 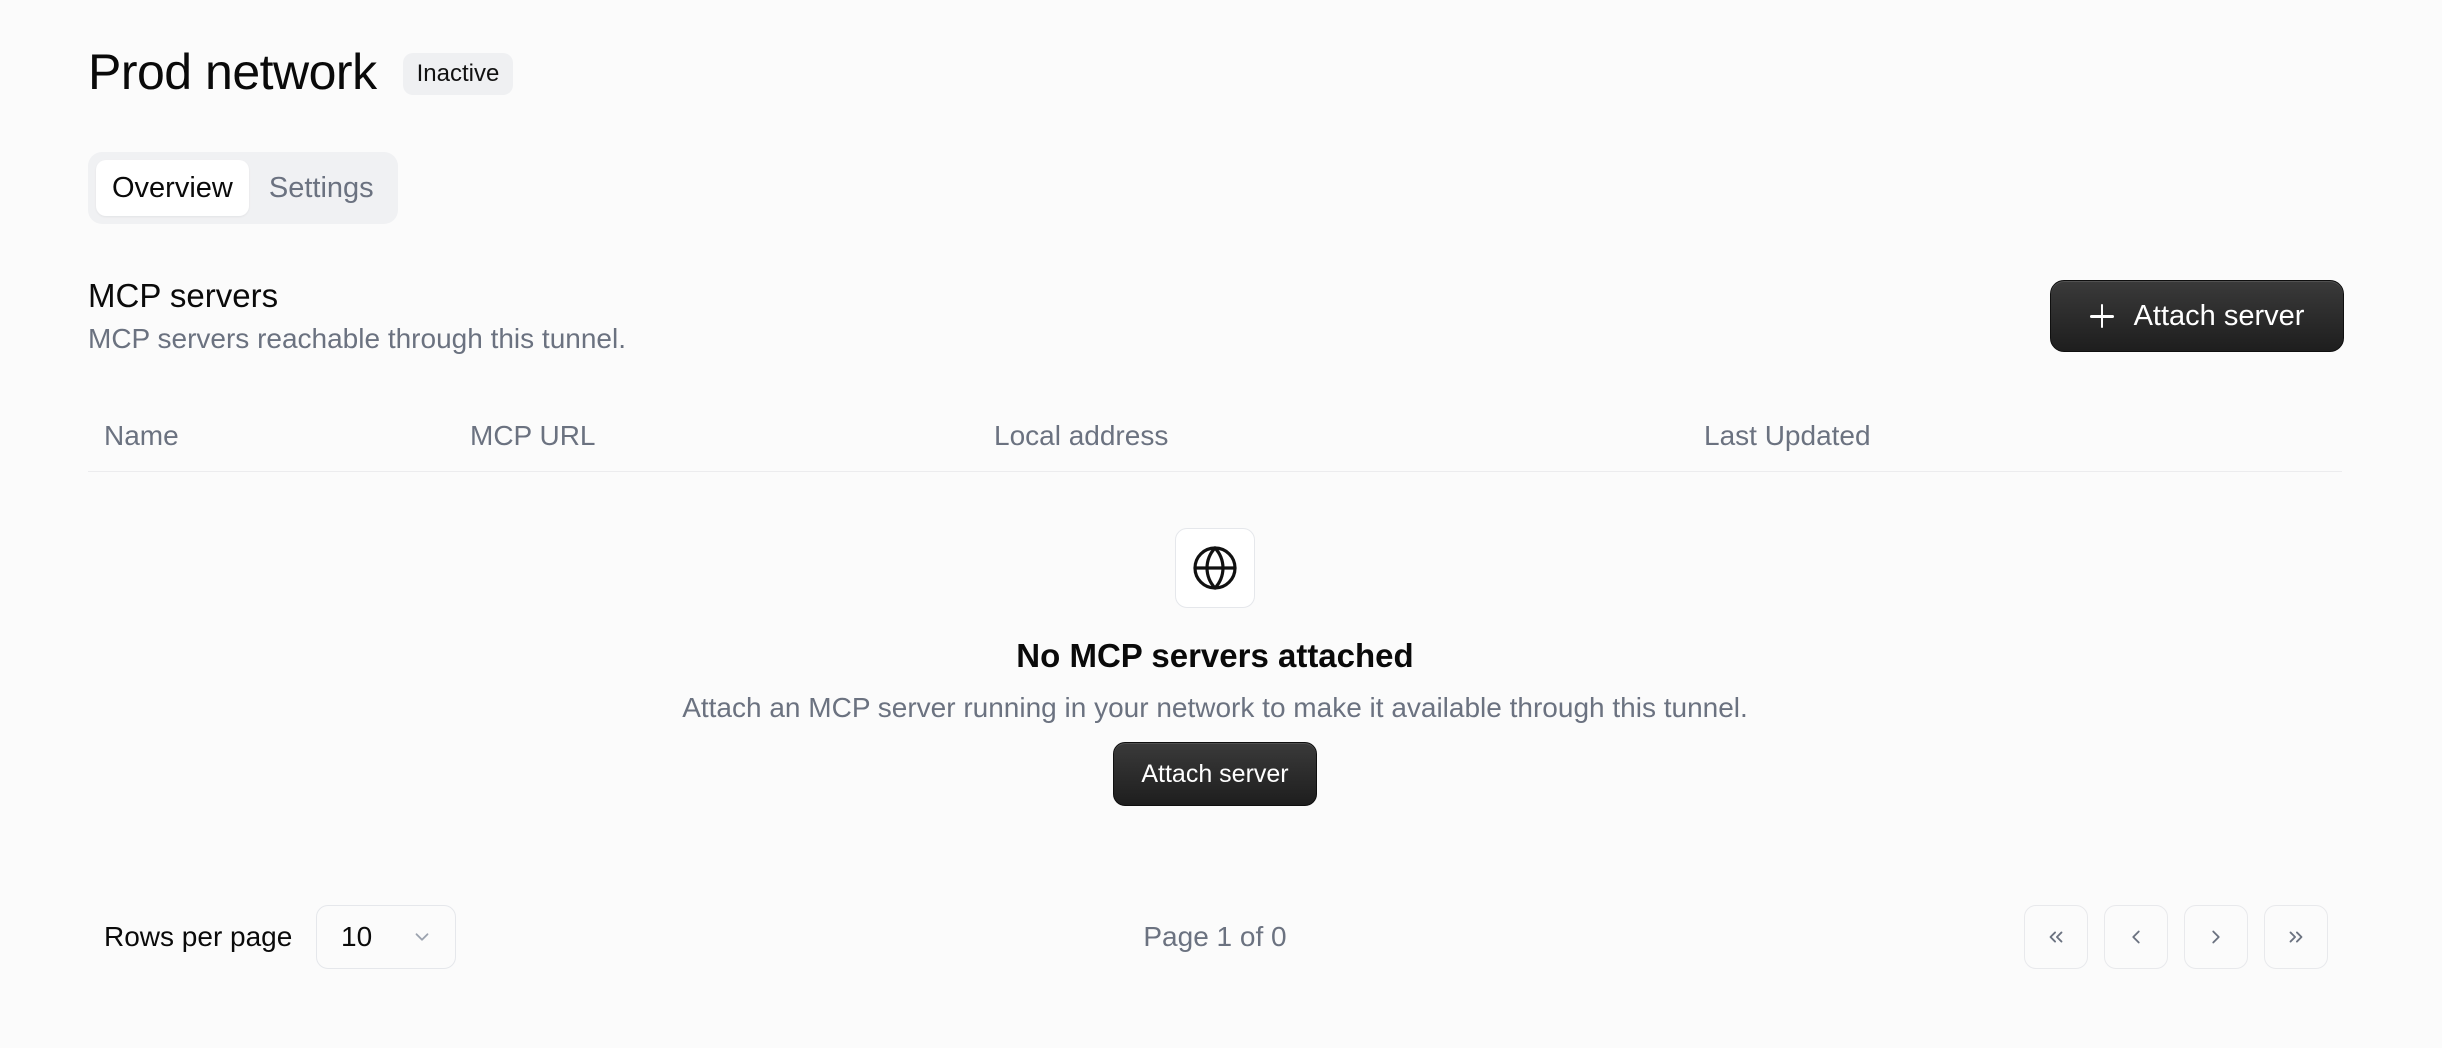 What do you see at coordinates (1215, 655) in the screenshot?
I see `empty-state-title: No MCP servers attached` at bounding box center [1215, 655].